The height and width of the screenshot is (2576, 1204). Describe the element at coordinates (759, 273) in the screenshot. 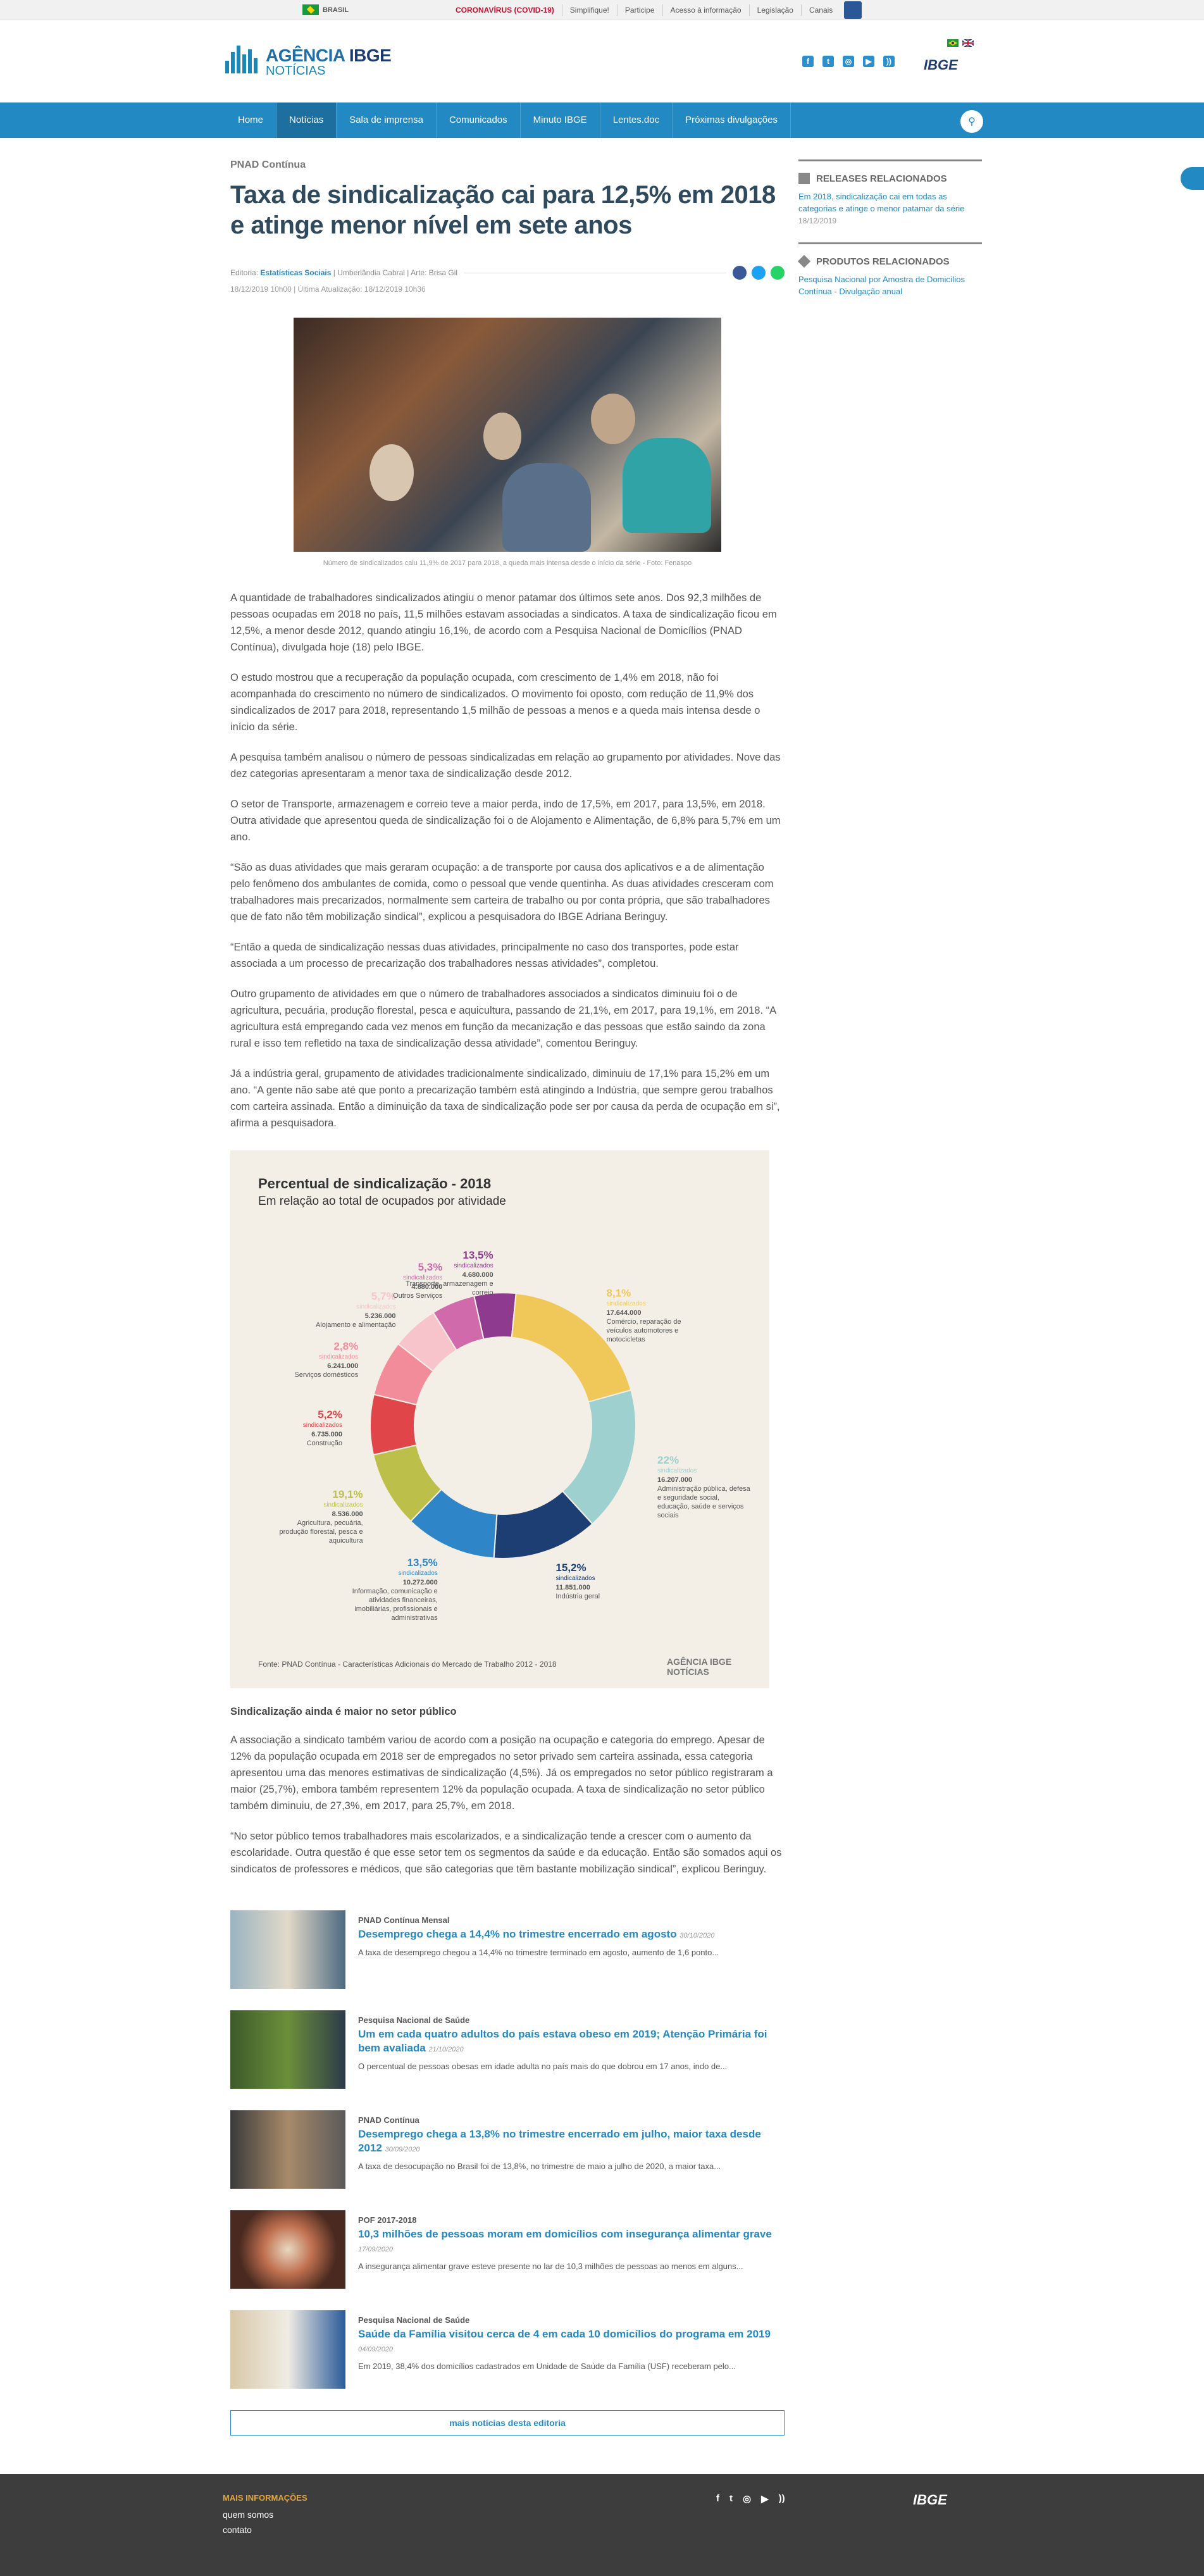

I see `share-twitter-icon` at that location.